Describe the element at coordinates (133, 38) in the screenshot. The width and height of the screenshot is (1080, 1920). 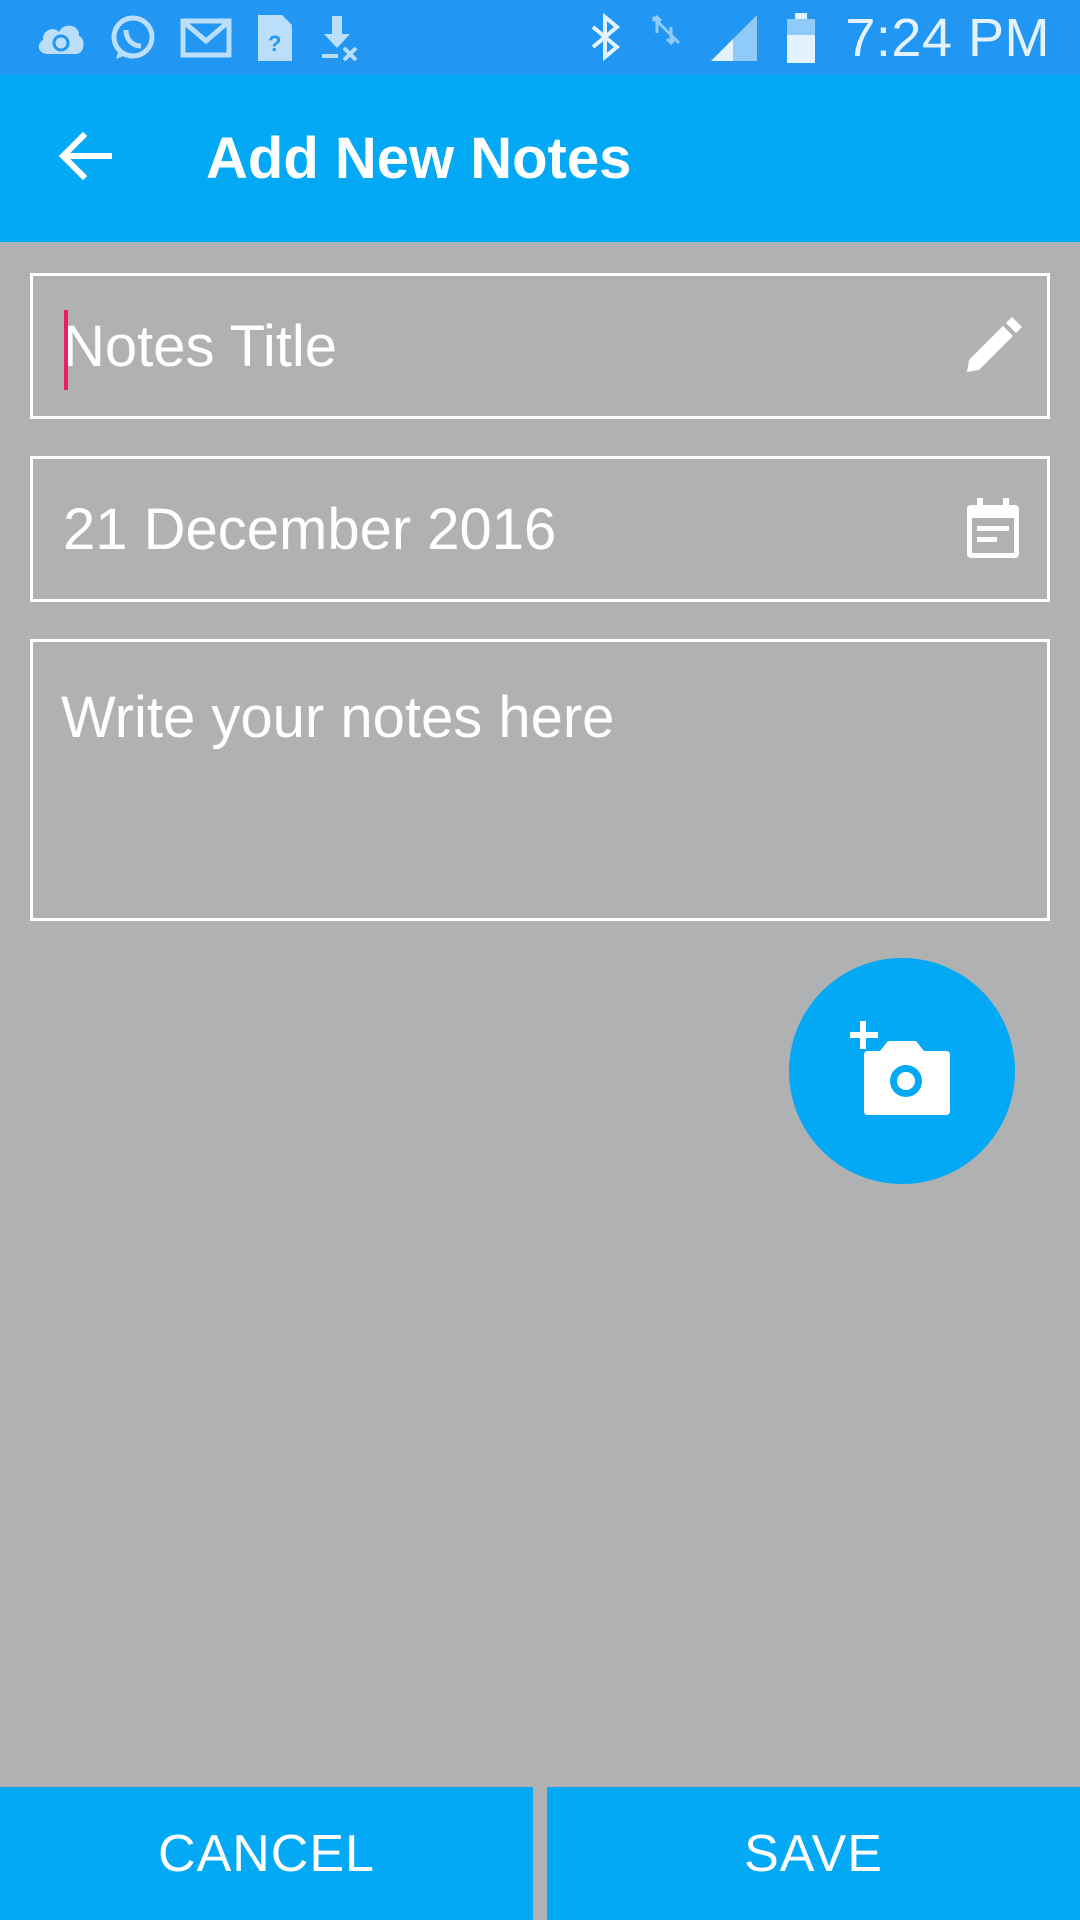
I see `whatsapp-icon` at that location.